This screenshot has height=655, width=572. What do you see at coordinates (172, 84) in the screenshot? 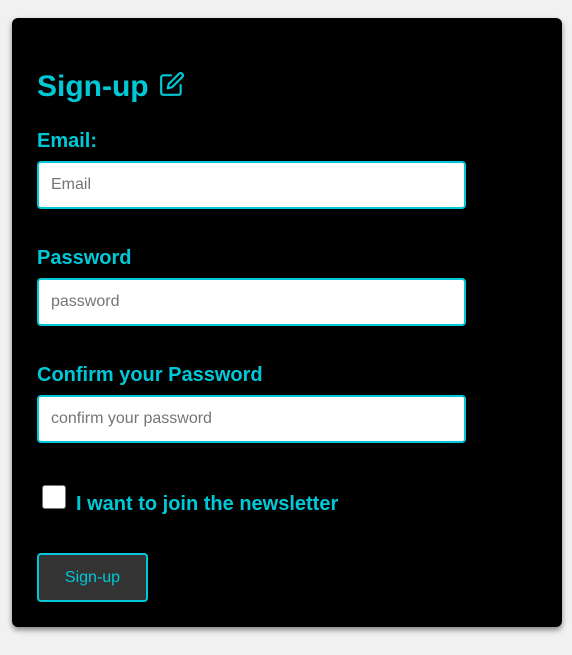
I see `edit-icon` at bounding box center [172, 84].